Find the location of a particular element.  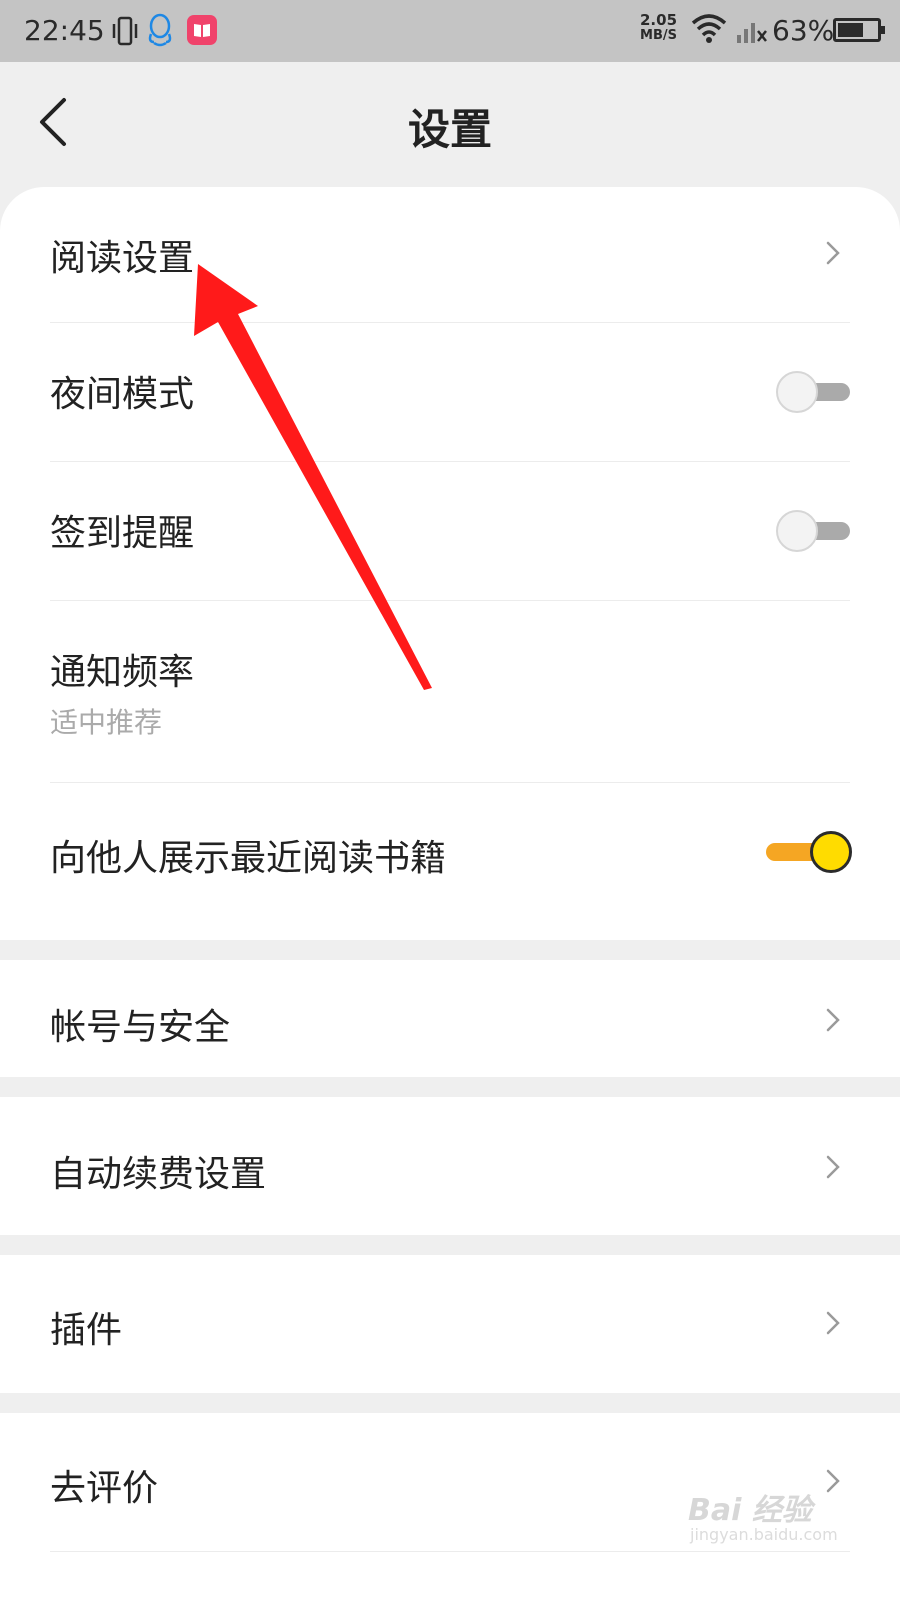

book-app-icon is located at coordinates (202, 32).